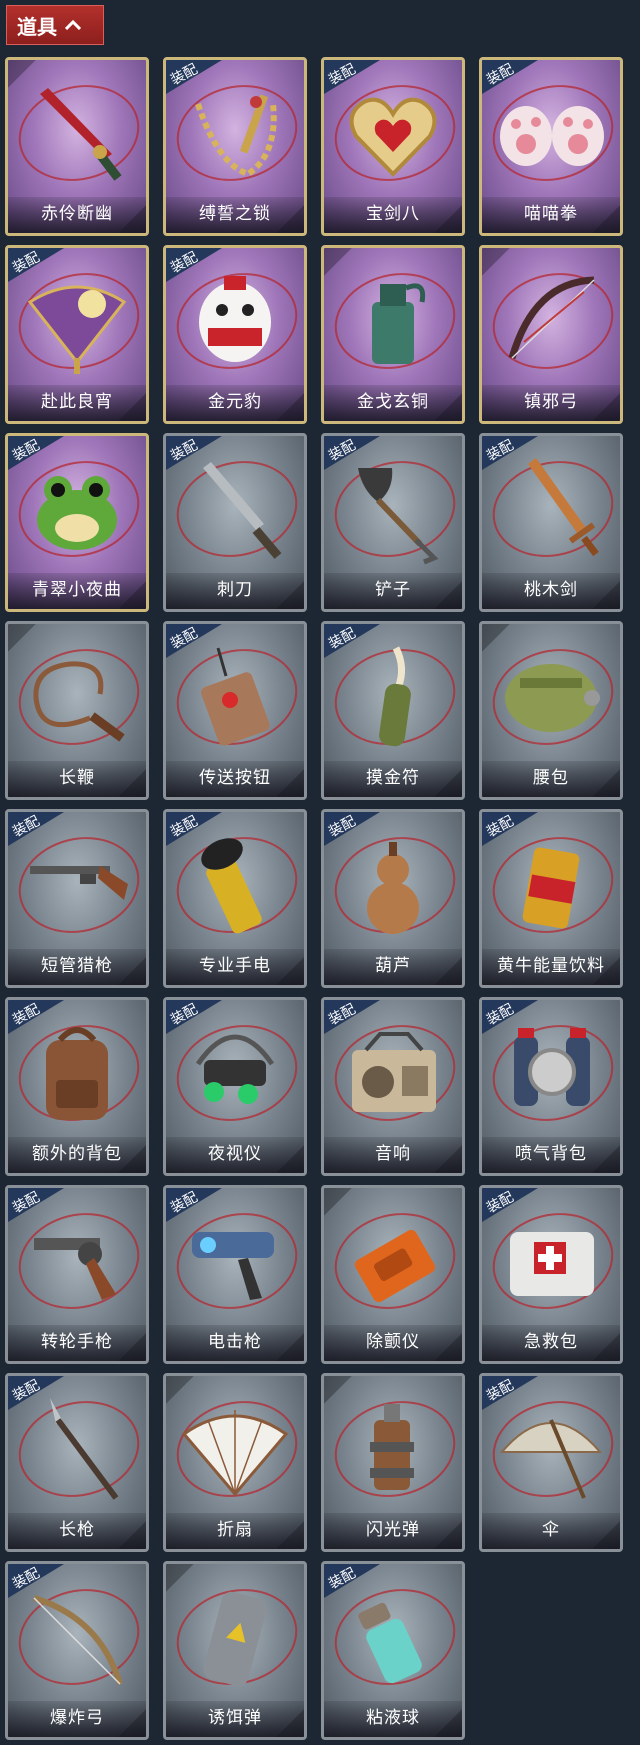  Describe the element at coordinates (77, 522) in the screenshot. I see `item-card: 装配 青翠小夜曲` at that location.